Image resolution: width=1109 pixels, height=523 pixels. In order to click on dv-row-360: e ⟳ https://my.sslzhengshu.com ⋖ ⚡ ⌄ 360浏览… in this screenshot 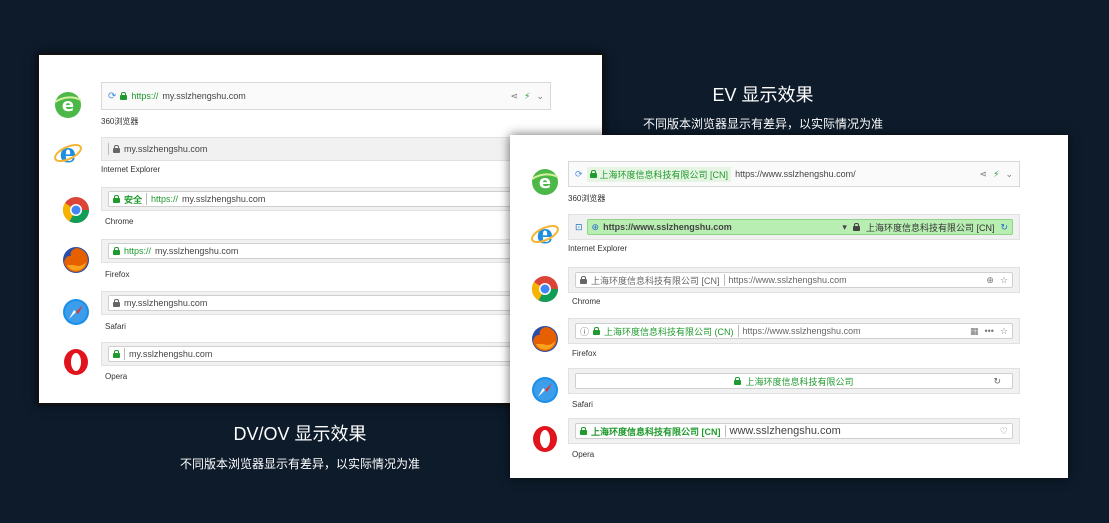, I will do `click(320, 105)`.